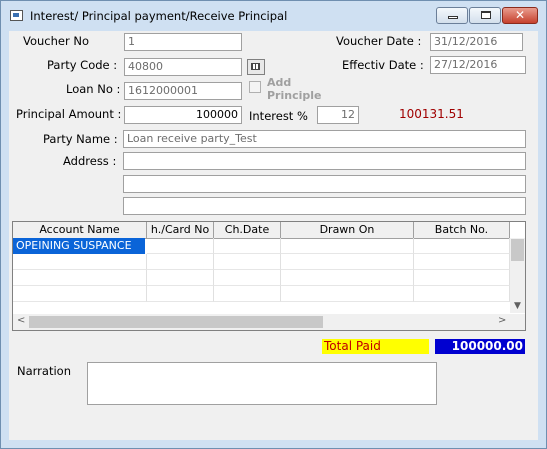 This screenshot has width=547, height=449. What do you see at coordinates (90, 161) in the screenshot?
I see `address-label: Address :` at bounding box center [90, 161].